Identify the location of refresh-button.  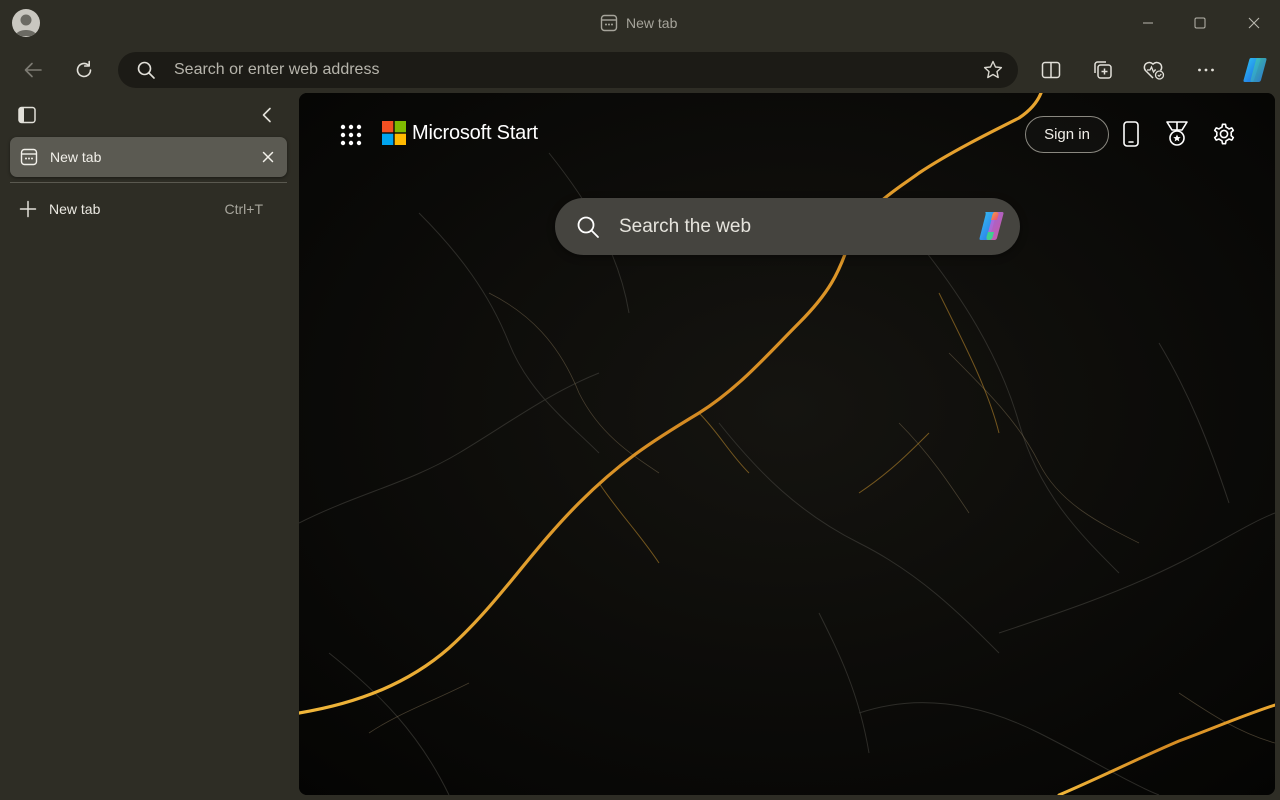
(84, 70).